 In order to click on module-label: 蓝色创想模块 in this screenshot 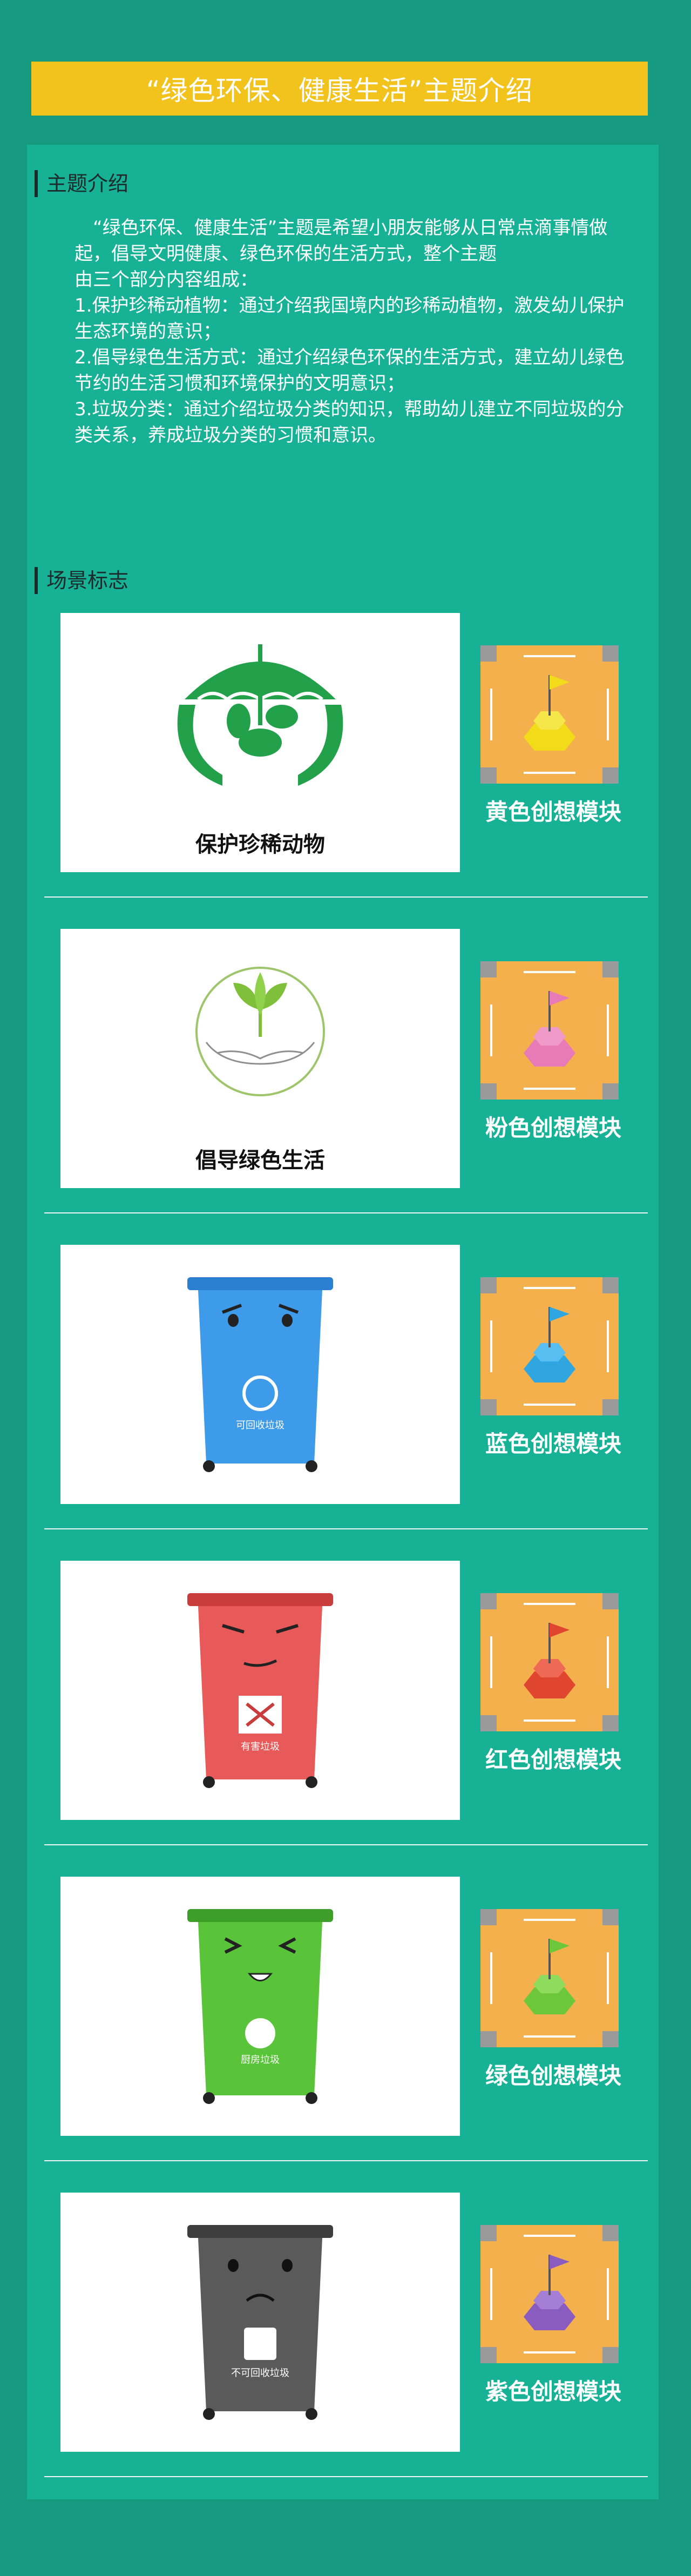, I will do `click(553, 1444)`.